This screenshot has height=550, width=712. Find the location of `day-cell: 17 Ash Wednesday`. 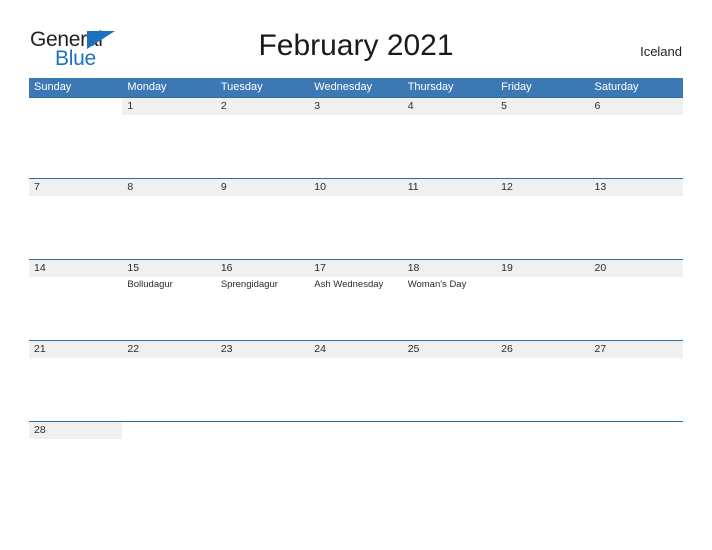

day-cell: 17 Ash Wednesday is located at coordinates (356, 300).